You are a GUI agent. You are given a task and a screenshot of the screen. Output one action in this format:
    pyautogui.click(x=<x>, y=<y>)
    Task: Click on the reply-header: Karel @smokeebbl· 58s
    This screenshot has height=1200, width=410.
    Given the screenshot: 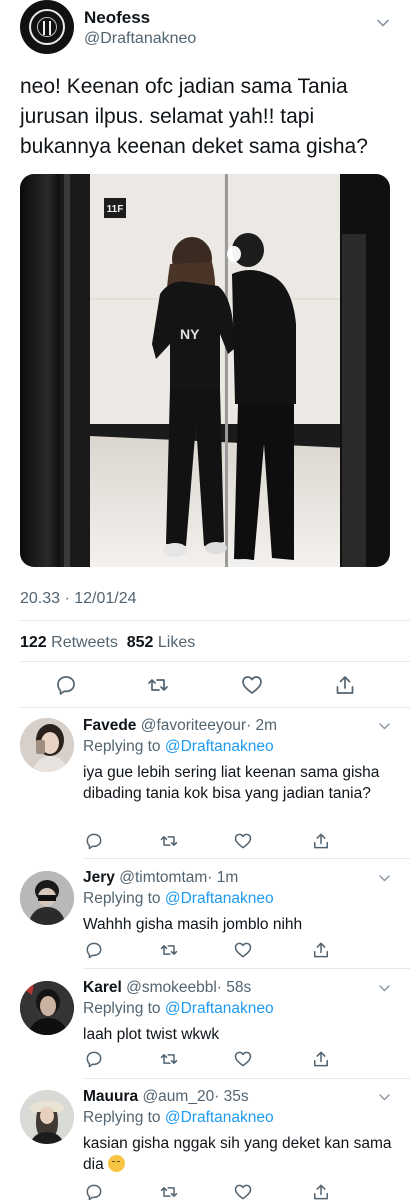 What is the action you would take?
    pyautogui.click(x=167, y=988)
    